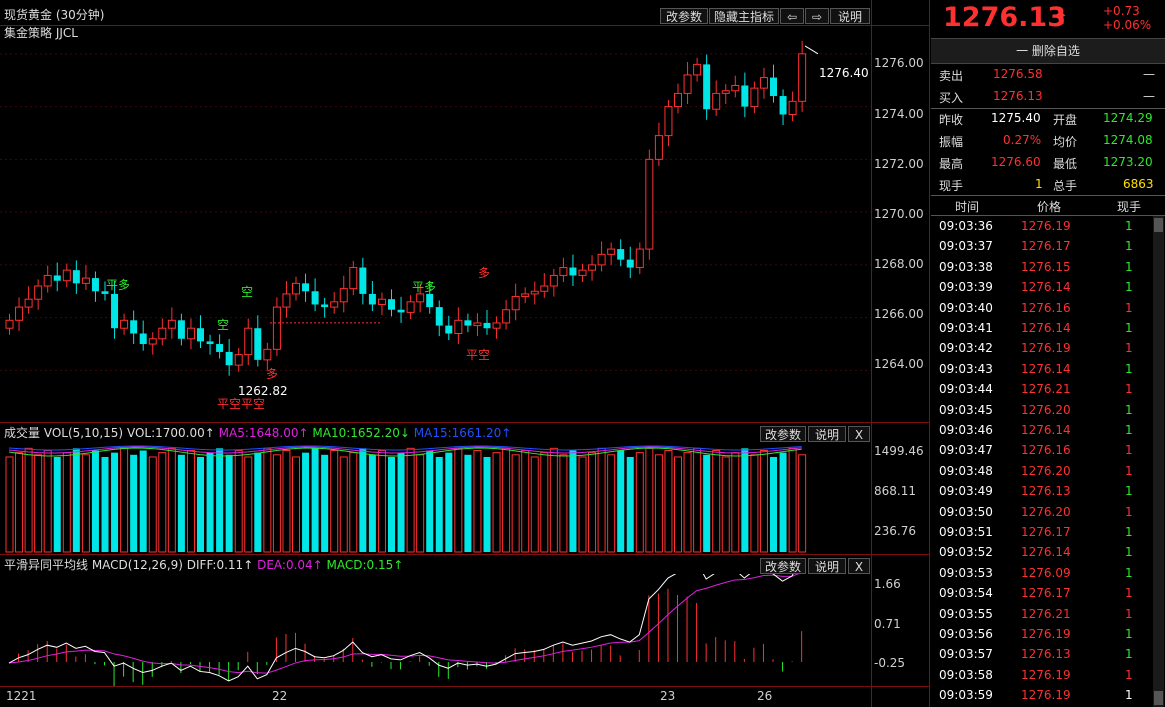  What do you see at coordinates (951, 186) in the screenshot?
I see `current-volume-label: 现手` at bounding box center [951, 186].